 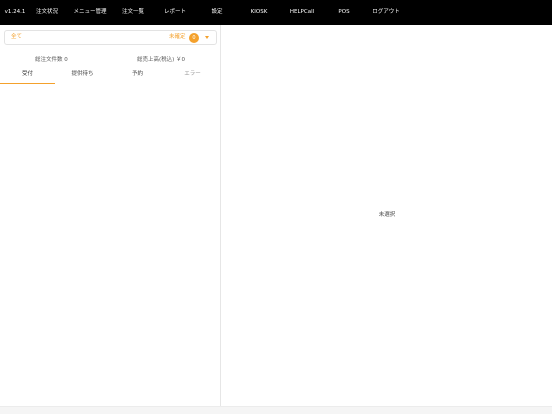 I want to click on order-status-tabs: 受付 提供待ち 予約 エラー, so click(x=110, y=76).